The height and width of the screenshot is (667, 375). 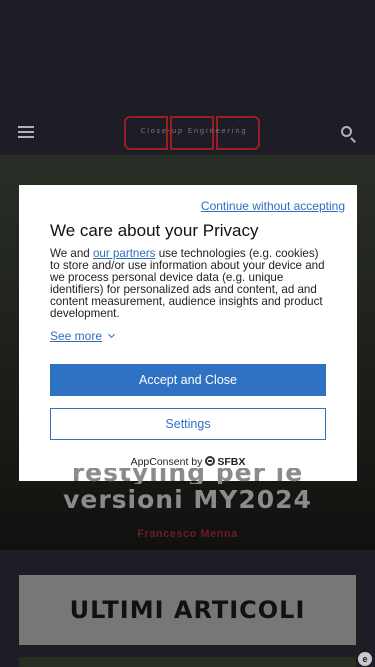 What do you see at coordinates (231, 462) in the screenshot?
I see `footer-brand: SFBX` at bounding box center [231, 462].